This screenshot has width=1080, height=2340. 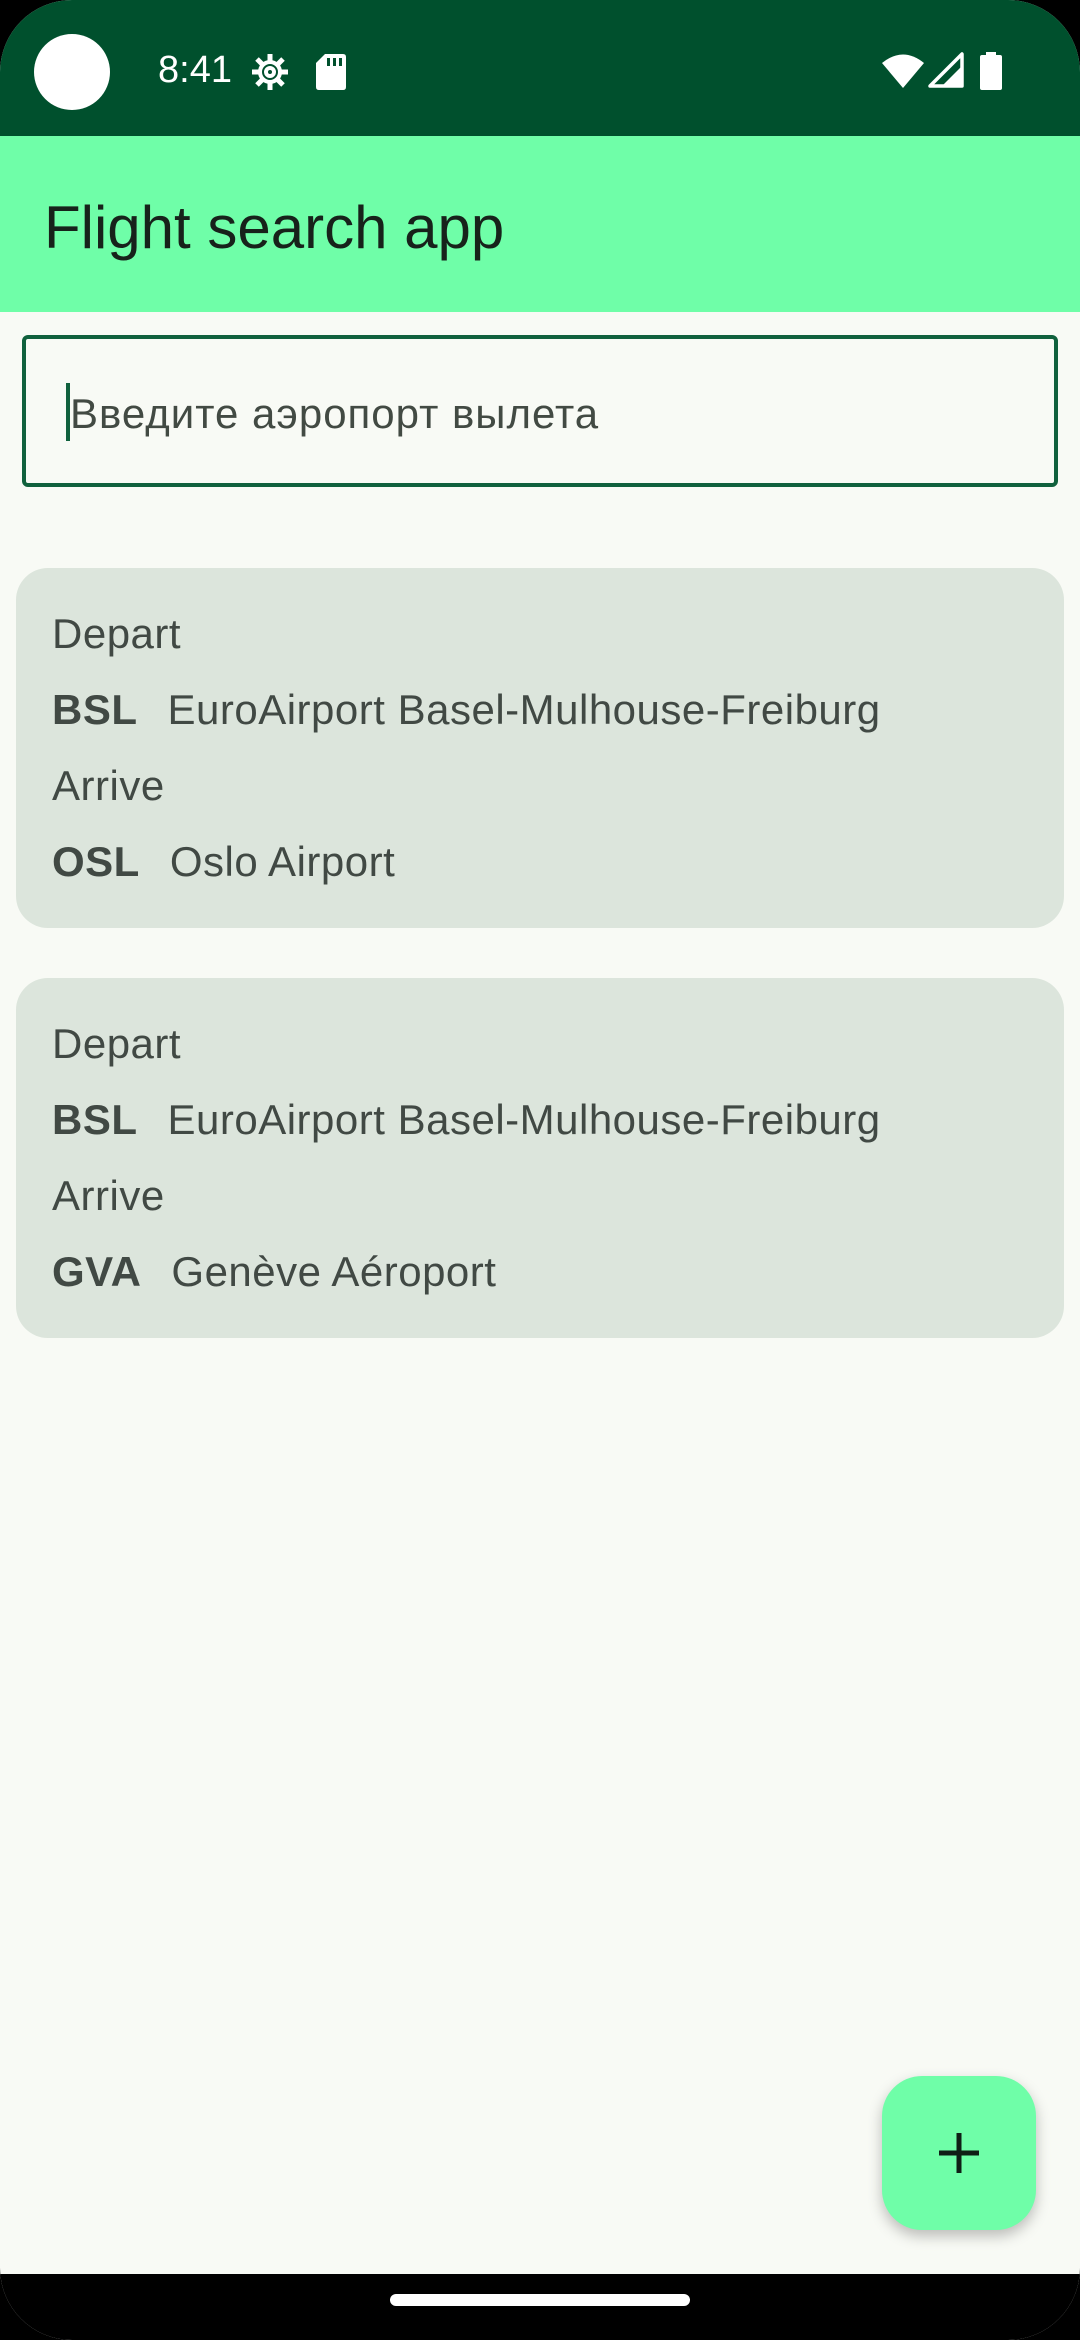 I want to click on signal-icon, so click(x=946, y=70).